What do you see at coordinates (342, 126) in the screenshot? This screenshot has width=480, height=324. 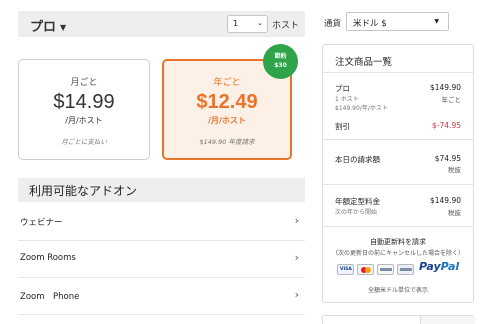 I see `summary-discount-label: 割引` at bounding box center [342, 126].